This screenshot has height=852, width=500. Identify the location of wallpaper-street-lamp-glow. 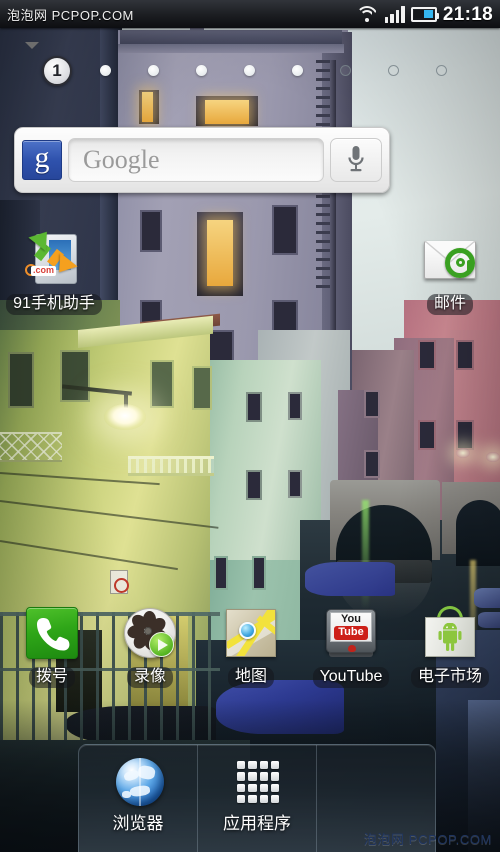
(125, 417).